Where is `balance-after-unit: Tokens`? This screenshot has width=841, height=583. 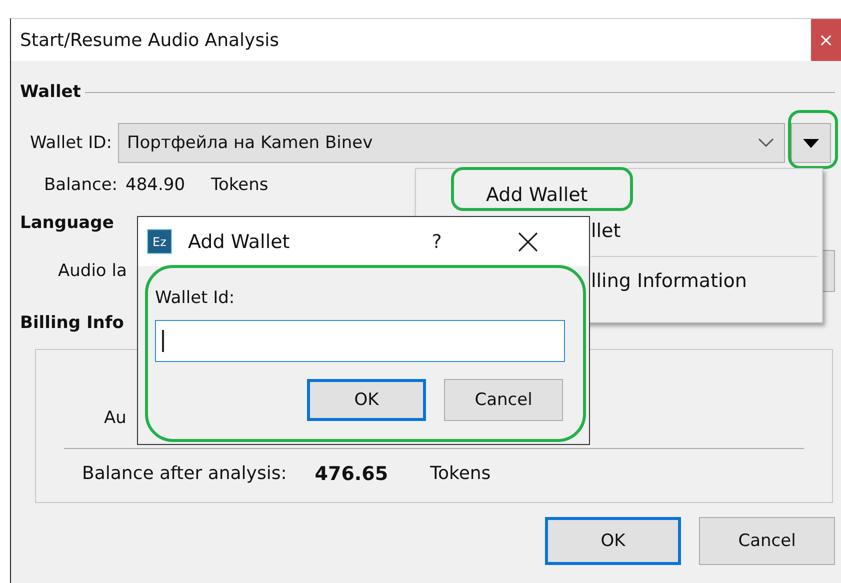 balance-after-unit: Tokens is located at coordinates (460, 474).